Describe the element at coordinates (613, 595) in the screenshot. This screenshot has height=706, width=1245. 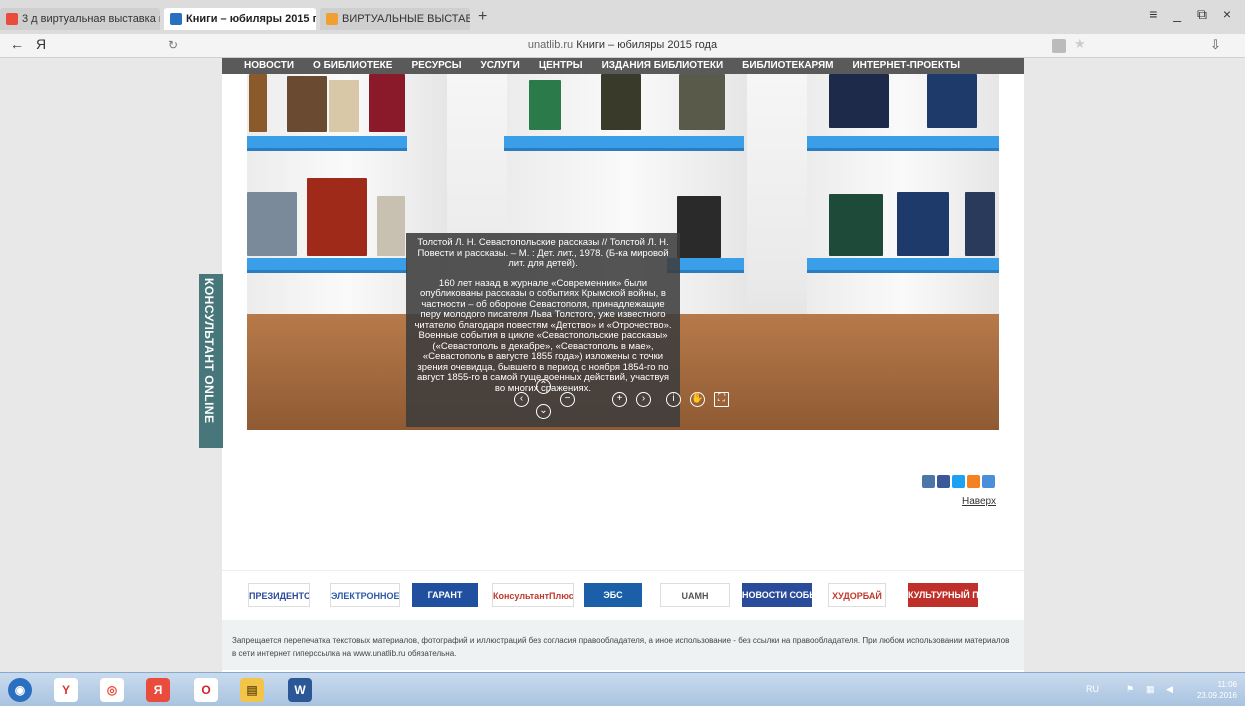
I see `partner-logo: ЭБС` at that location.